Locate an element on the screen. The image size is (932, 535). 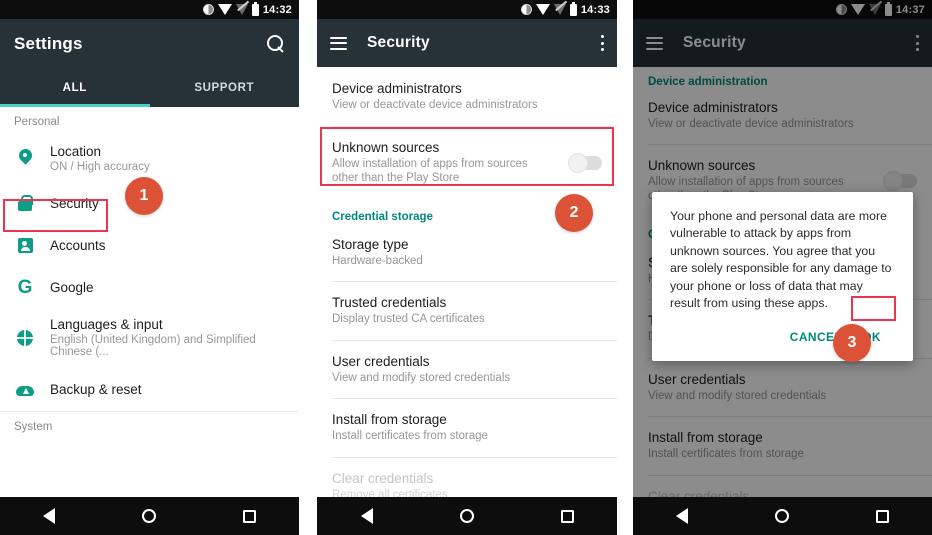
row-title: Clear credentials is located at coordinates (383, 479).